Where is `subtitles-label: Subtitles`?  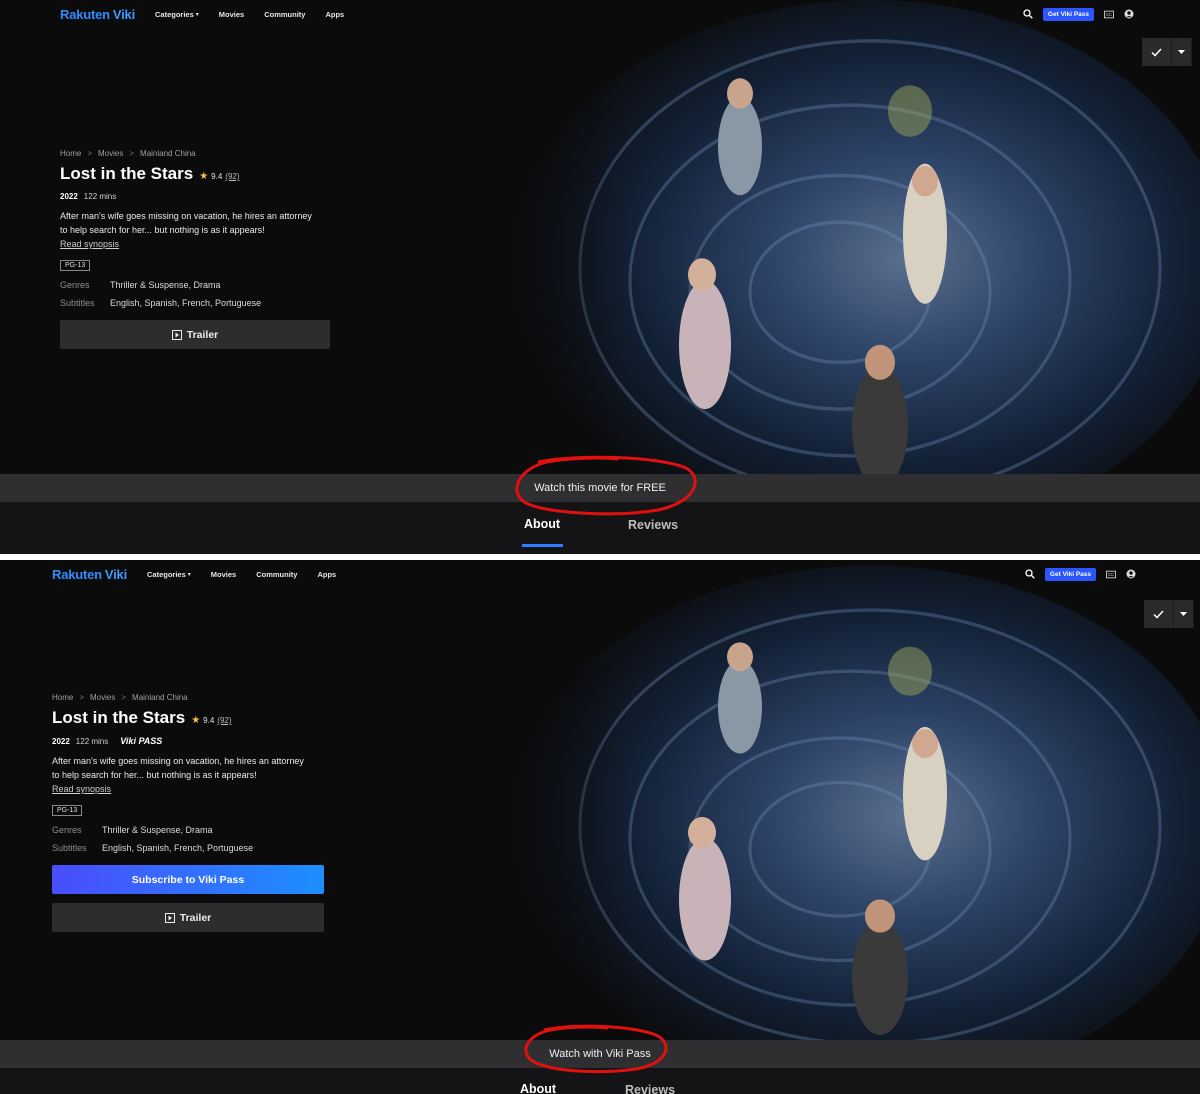
subtitles-label: Subtitles is located at coordinates (69, 848).